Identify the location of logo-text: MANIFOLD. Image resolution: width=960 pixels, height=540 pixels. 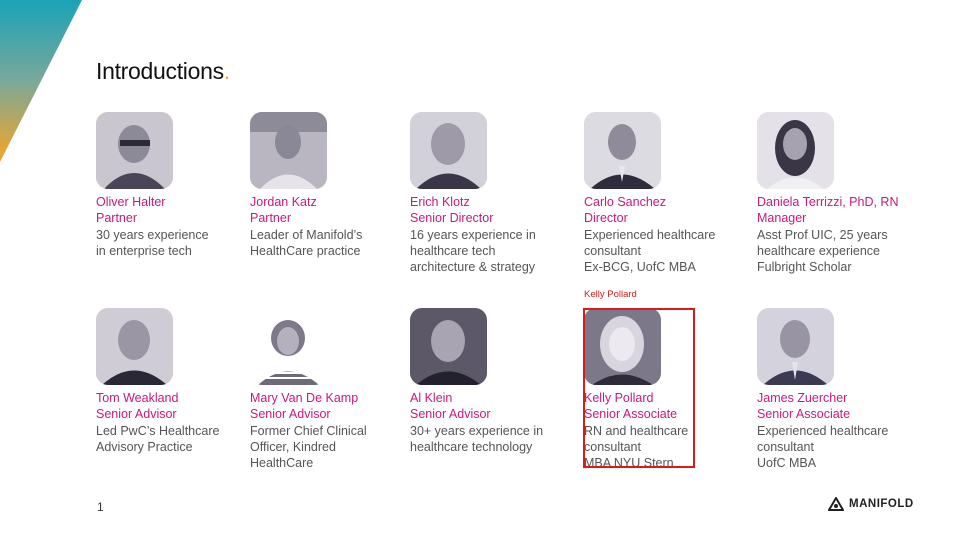
(881, 504).